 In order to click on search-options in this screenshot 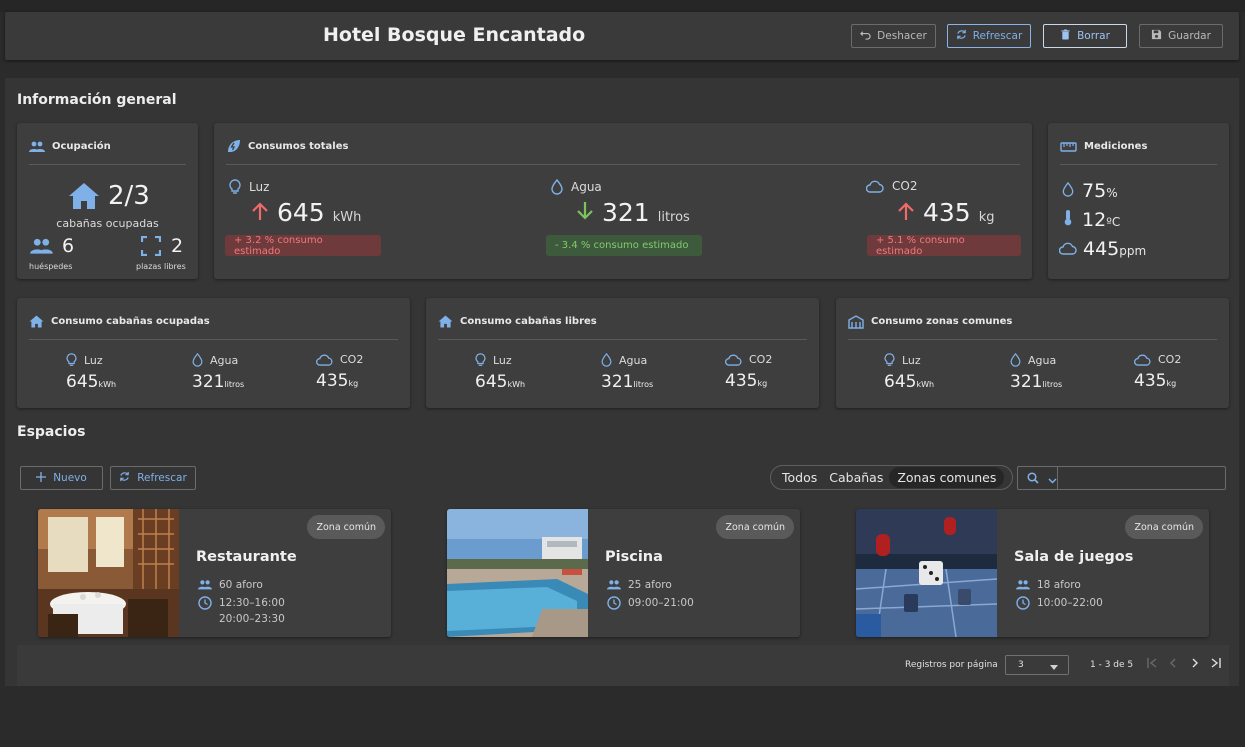, I will do `click(1038, 478)`.